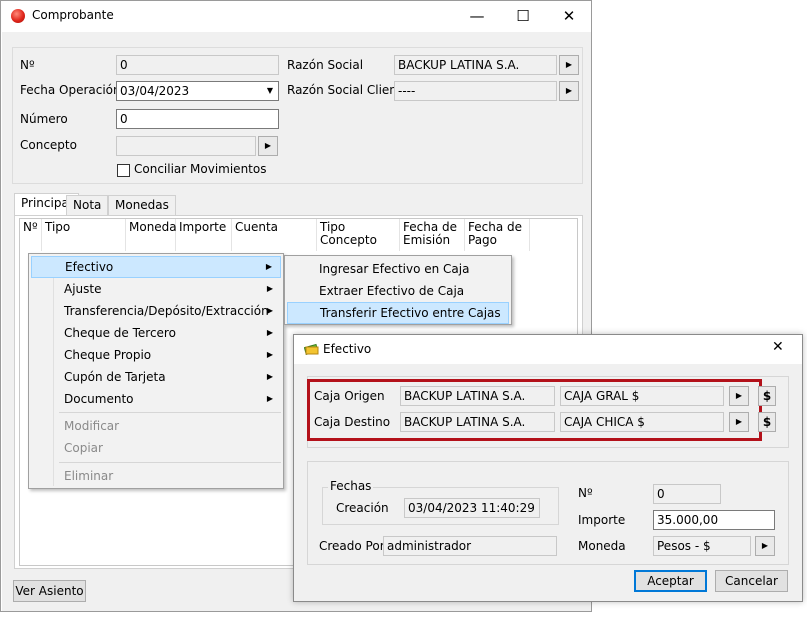 The width and height of the screenshot is (807, 617). Describe the element at coordinates (120, 333) in the screenshot. I see `menu-item-label: Cheque de Tercero` at that location.